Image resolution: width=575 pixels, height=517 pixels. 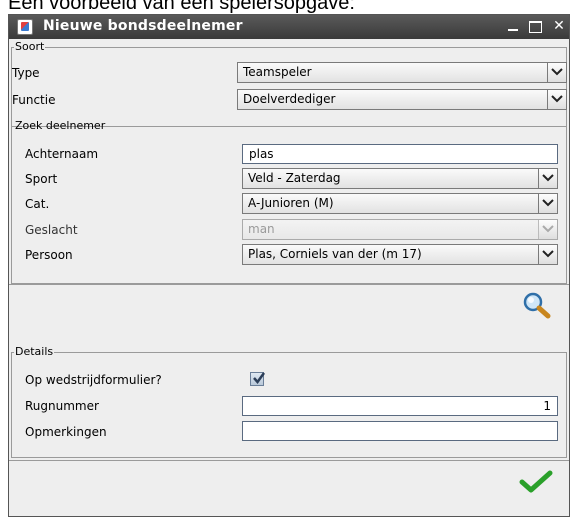 What do you see at coordinates (294, 178) in the screenshot?
I see `sport-select-value: Veld - Zaterdag` at bounding box center [294, 178].